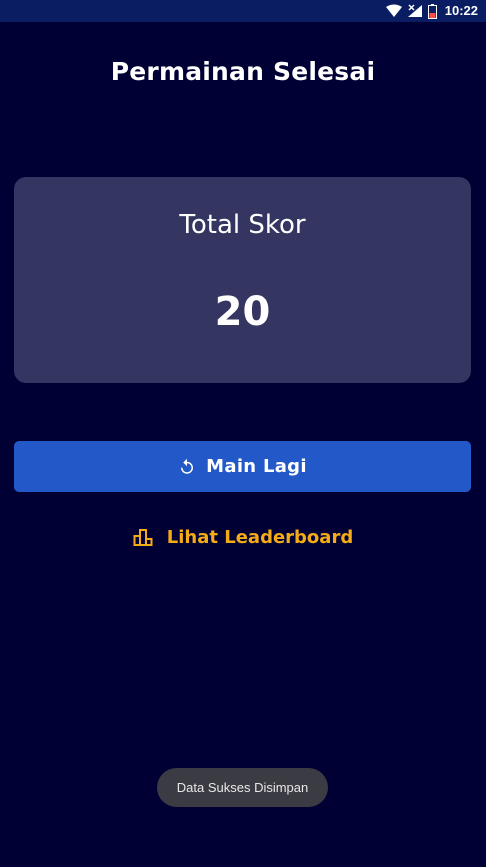 The image size is (486, 867). Describe the element at coordinates (260, 537) in the screenshot. I see `leaderboard-label: Lihat Leaderboard` at that location.